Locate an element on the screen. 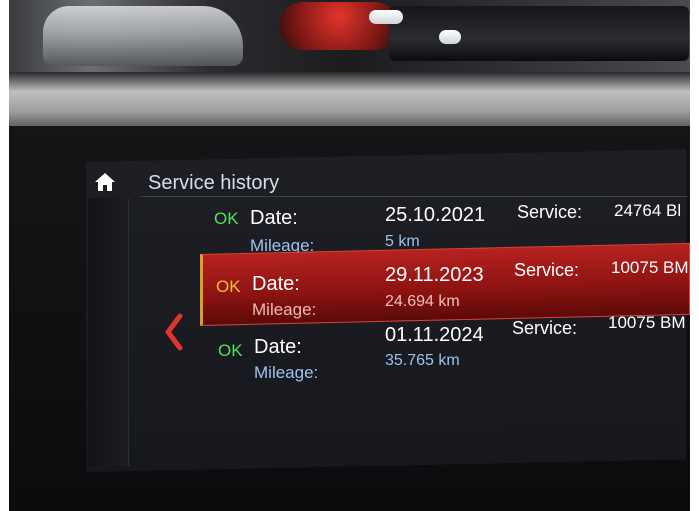 The image size is (699, 511). date-value: 29.11.2023 is located at coordinates (434, 275).